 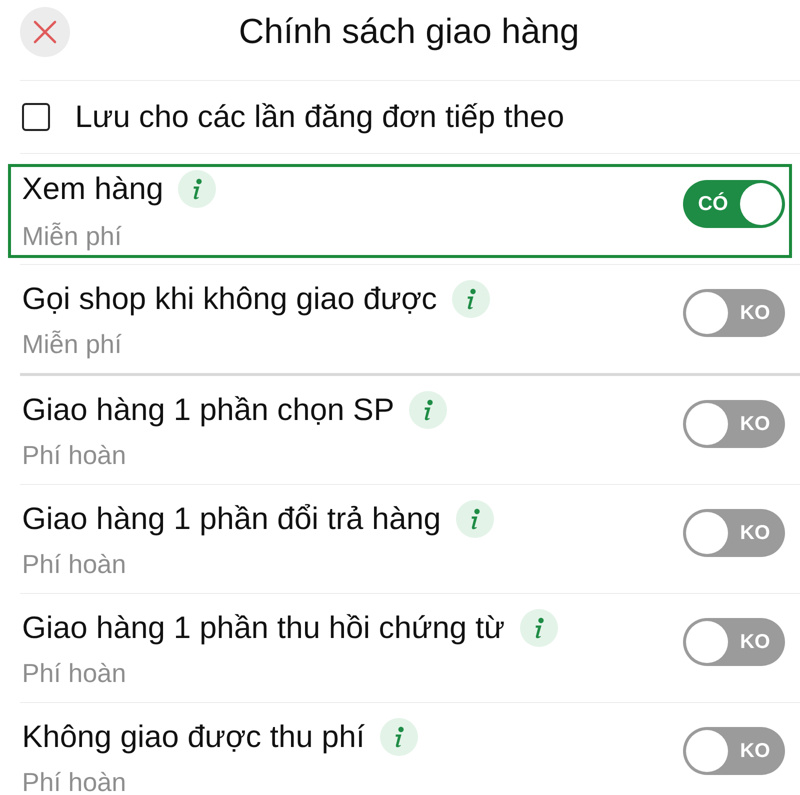 I want to click on option-title: Xem hàng, so click(x=93, y=189).